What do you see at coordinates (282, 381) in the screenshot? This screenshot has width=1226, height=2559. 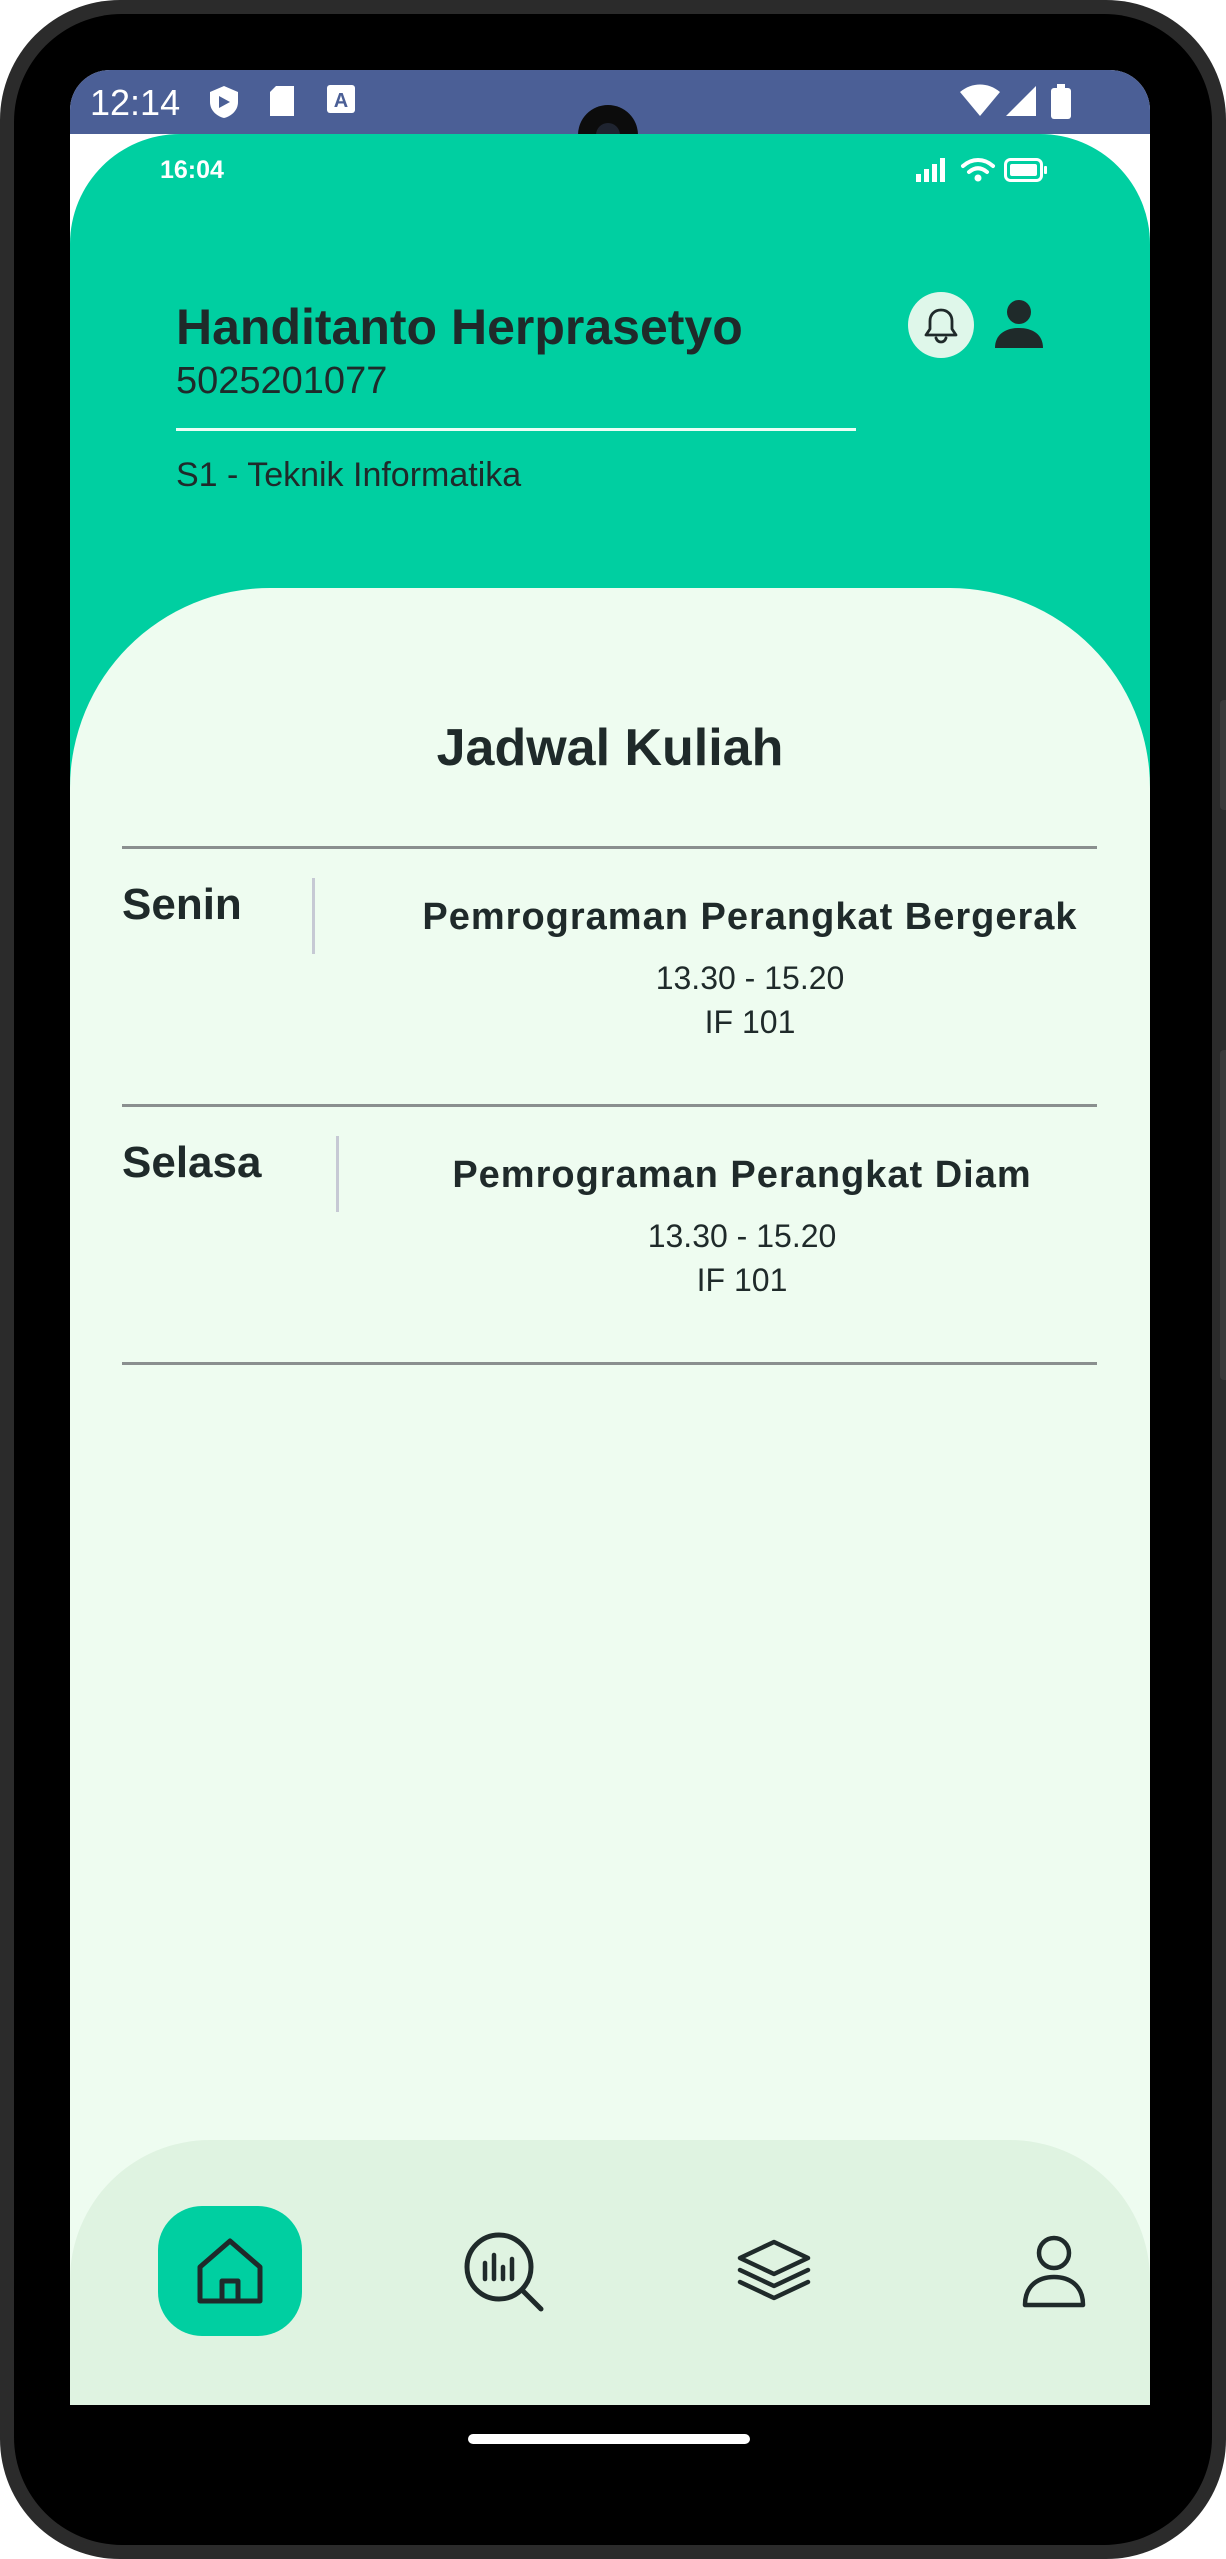 I see `student-id: 5025201077` at bounding box center [282, 381].